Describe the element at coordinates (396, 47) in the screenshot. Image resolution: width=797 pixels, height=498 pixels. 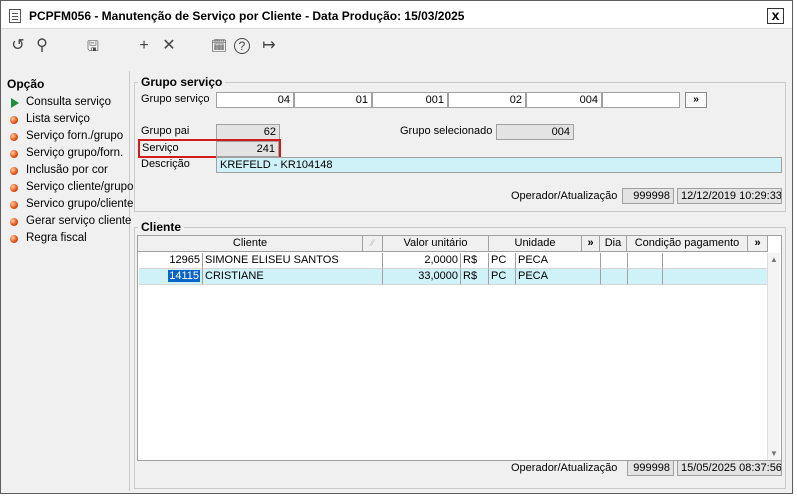
I see `toolbar: ↺ ⚲ 🖫 + ✕ 🗓 ? ↦` at that location.